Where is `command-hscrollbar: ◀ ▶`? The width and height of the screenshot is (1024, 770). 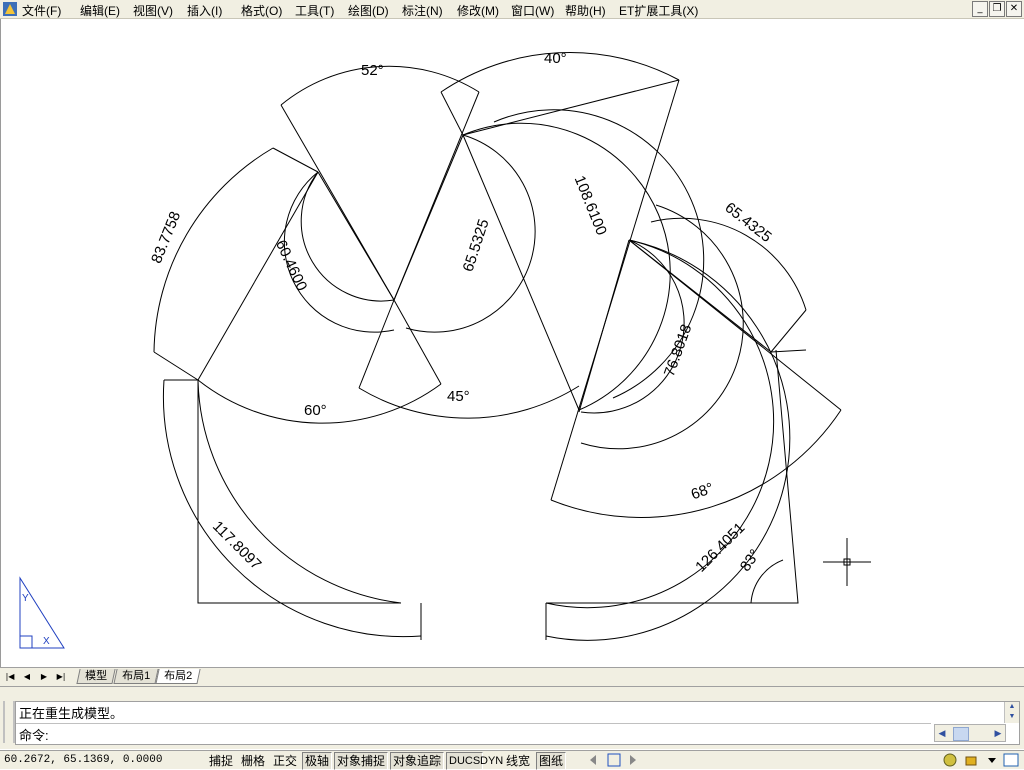
command-hscrollbar: ◀ ▶ is located at coordinates (970, 733).